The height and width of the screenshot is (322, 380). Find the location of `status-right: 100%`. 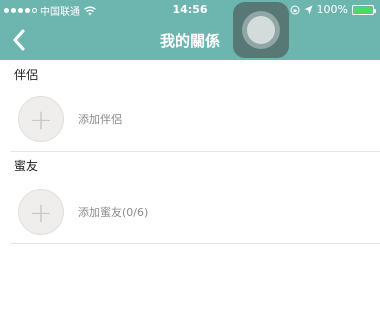

status-right: 100% is located at coordinates (333, 9).